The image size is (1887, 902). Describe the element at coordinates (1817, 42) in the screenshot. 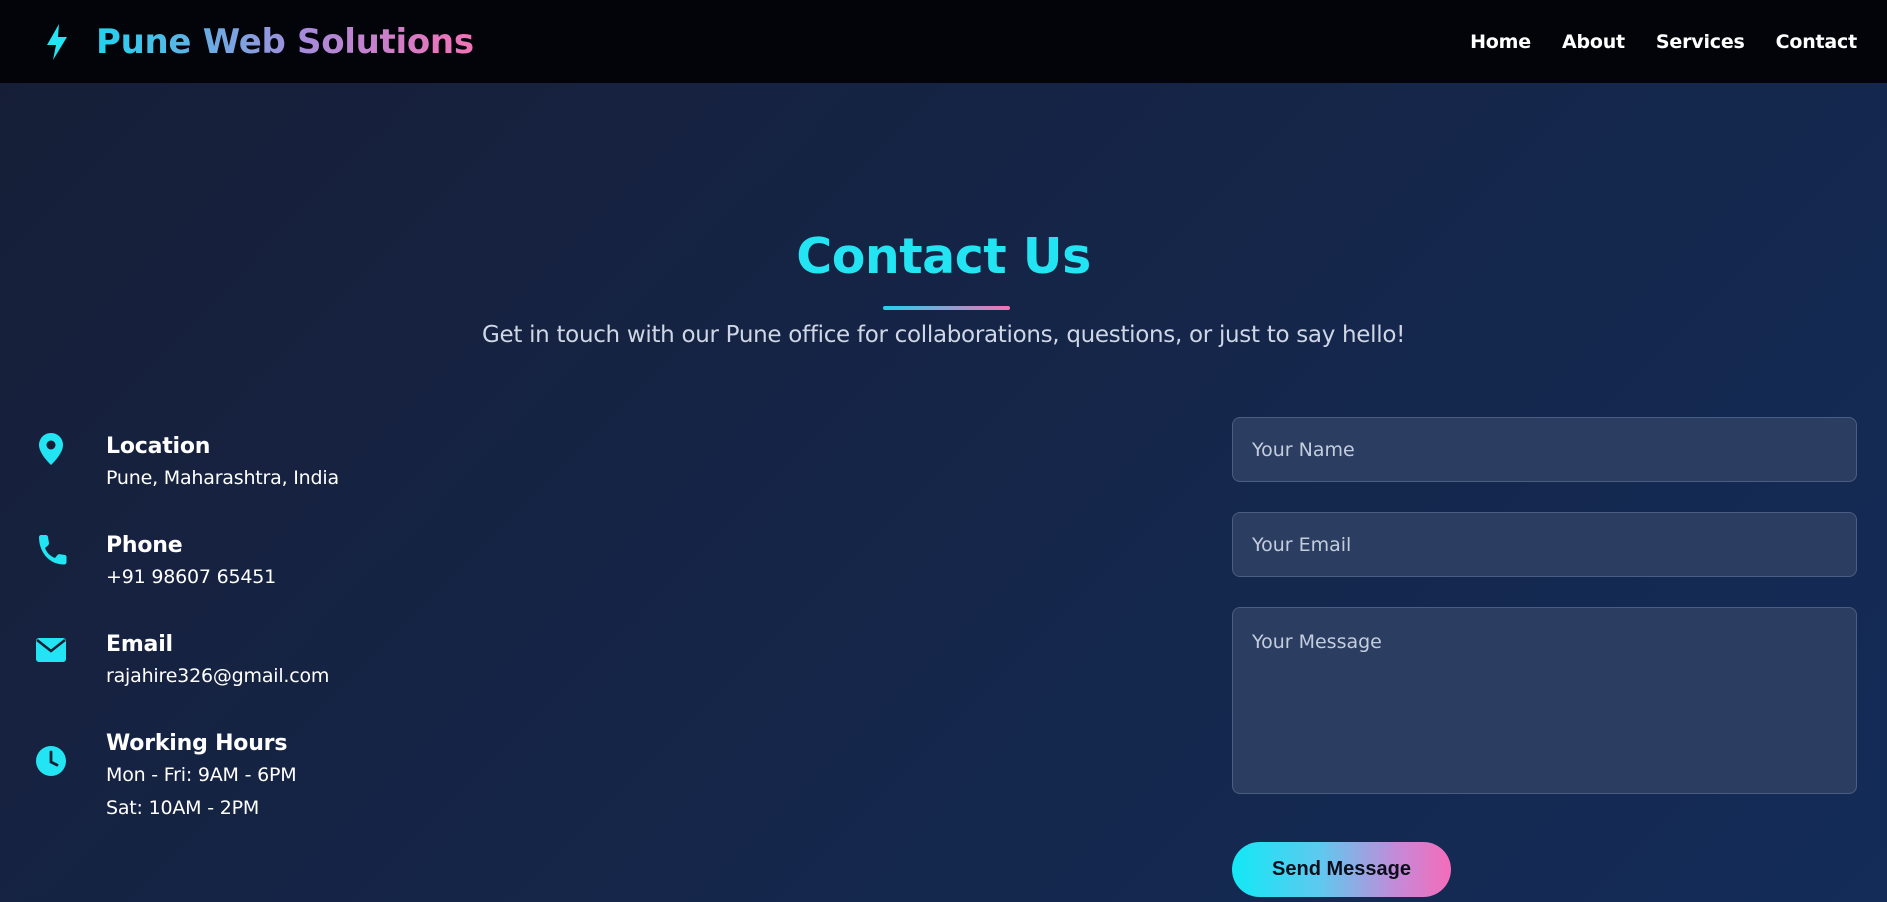

I see `nav-link-contact: Contact` at that location.